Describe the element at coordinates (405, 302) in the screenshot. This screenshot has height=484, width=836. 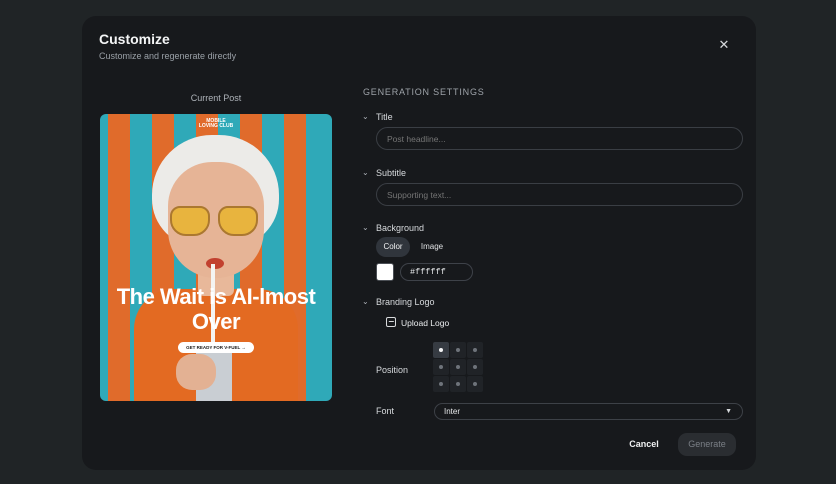
I see `branding-logo-label: Branding Logo` at that location.